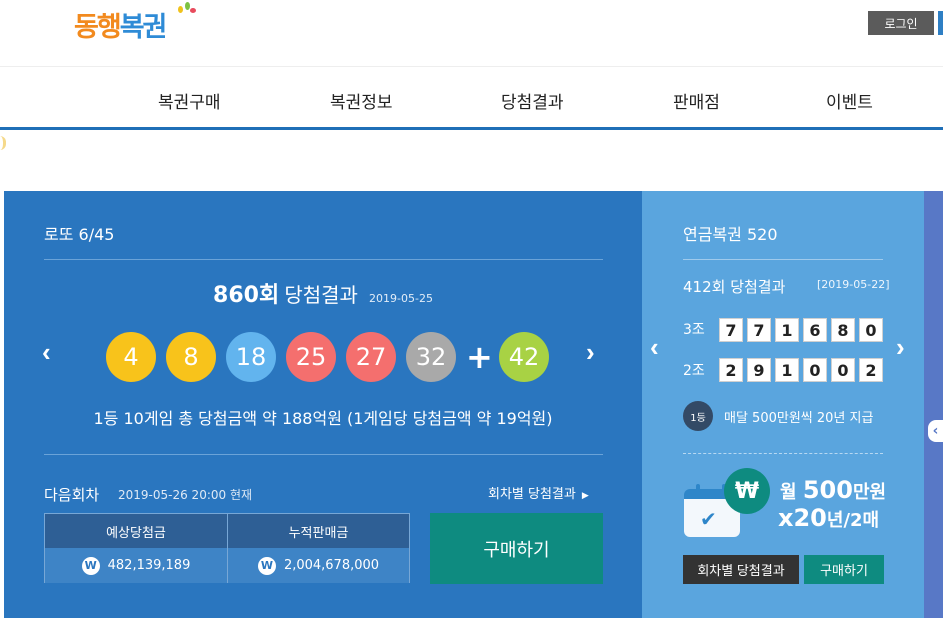 Image resolution: width=943 pixels, height=631 pixels. I want to click on header-edge-button, so click(940, 23).